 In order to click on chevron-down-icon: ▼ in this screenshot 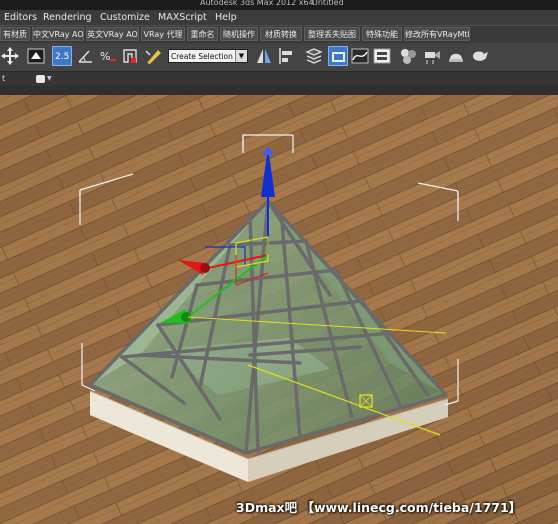, I will do `click(241, 56)`.